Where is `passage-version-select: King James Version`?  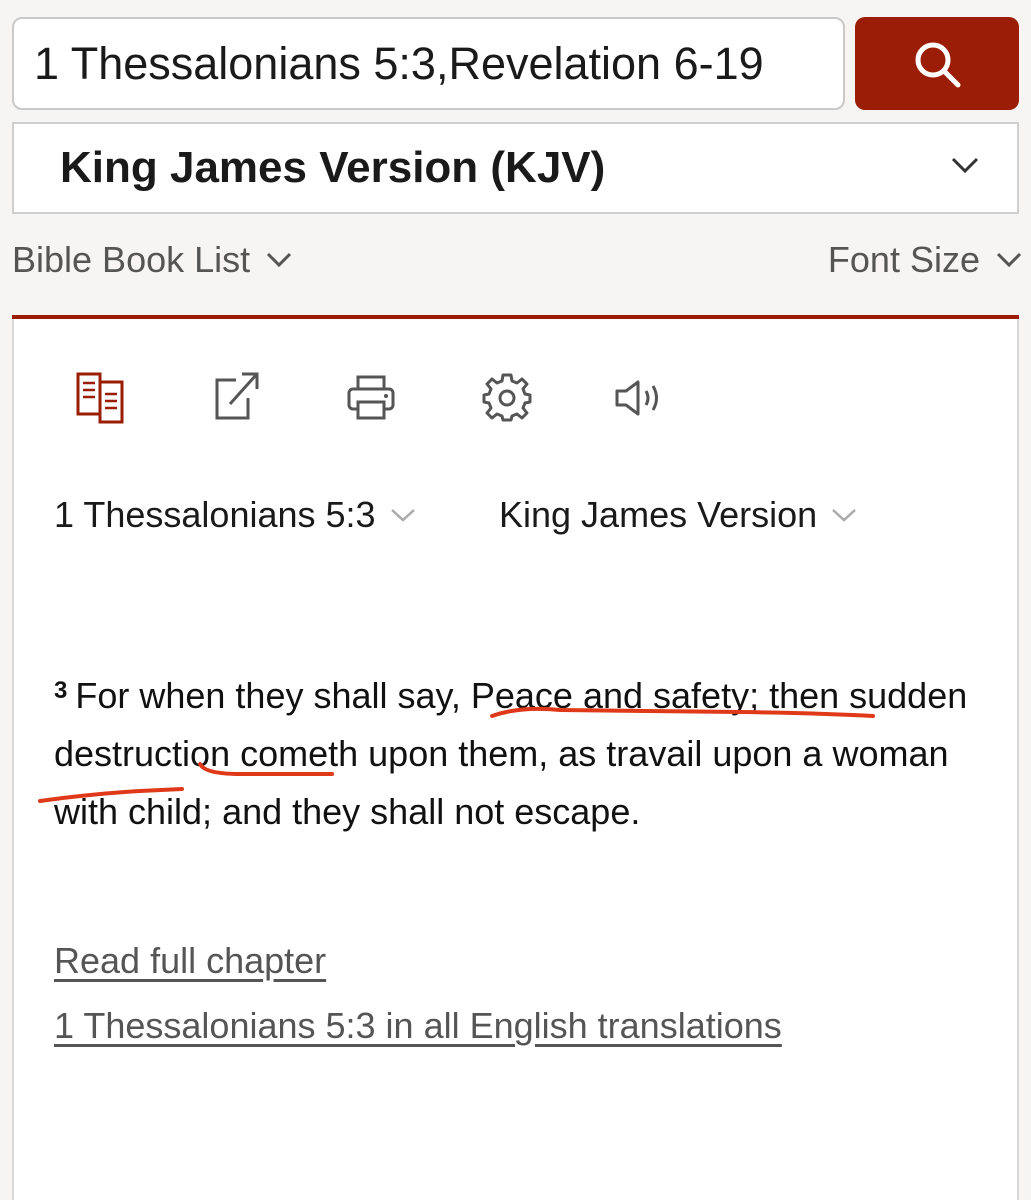
passage-version-select: King James Version is located at coordinates (678, 515).